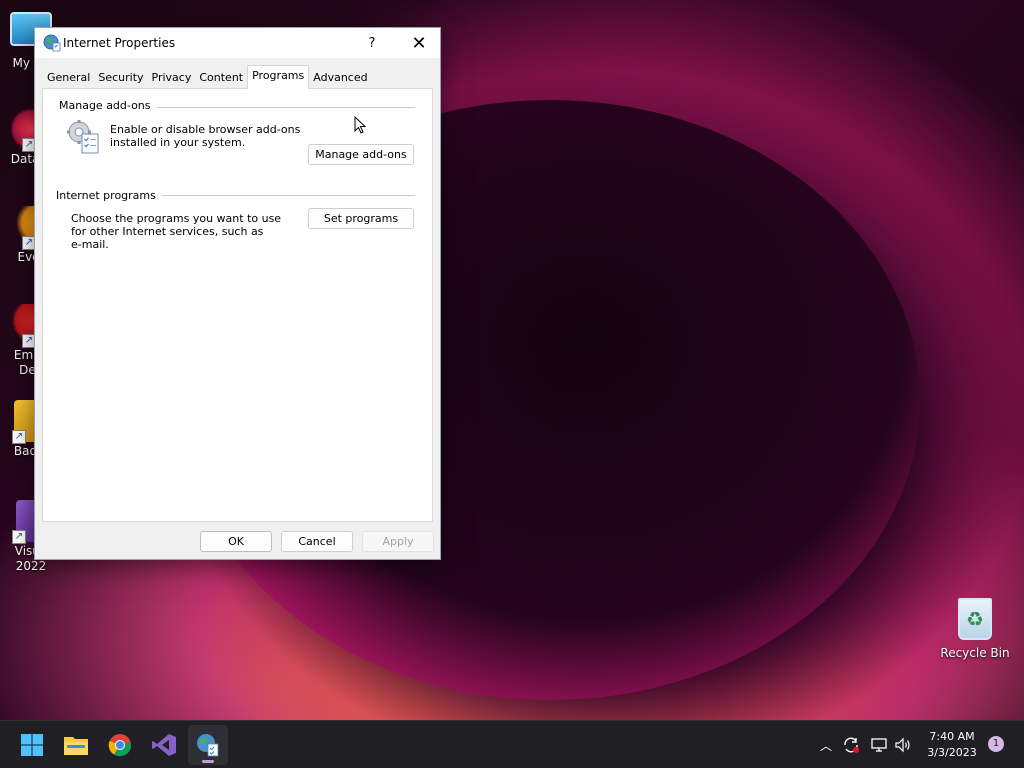  What do you see at coordinates (109, 195) in the screenshot?
I see `internet-programs-heading: Internet programs` at bounding box center [109, 195].